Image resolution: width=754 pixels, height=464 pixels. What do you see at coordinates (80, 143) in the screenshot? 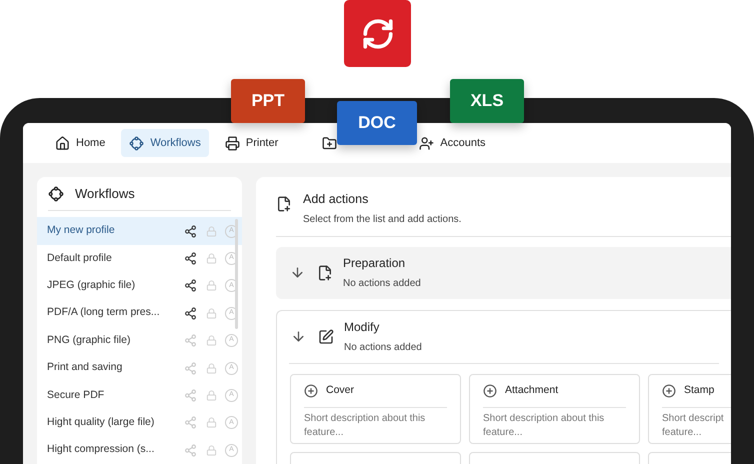
I see `nav-tab: Home` at bounding box center [80, 143].